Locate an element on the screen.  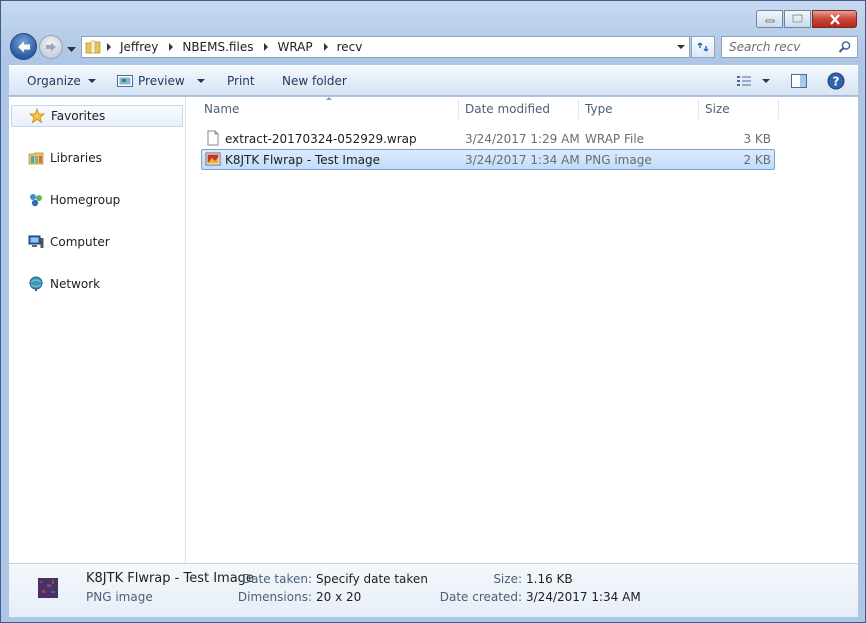
column-header-label: Date modified is located at coordinates (508, 109).